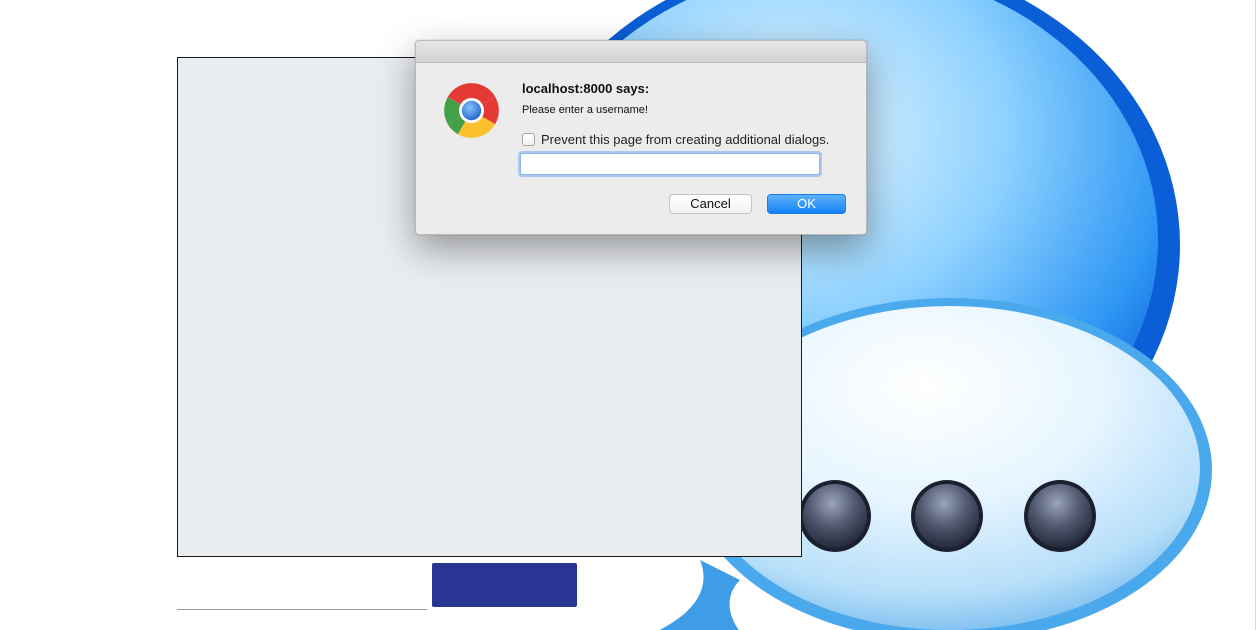 Image resolution: width=1259 pixels, height=630 pixels. What do you see at coordinates (528, 139) in the screenshot?
I see `prevent-dialogs-checkbox` at bounding box center [528, 139].